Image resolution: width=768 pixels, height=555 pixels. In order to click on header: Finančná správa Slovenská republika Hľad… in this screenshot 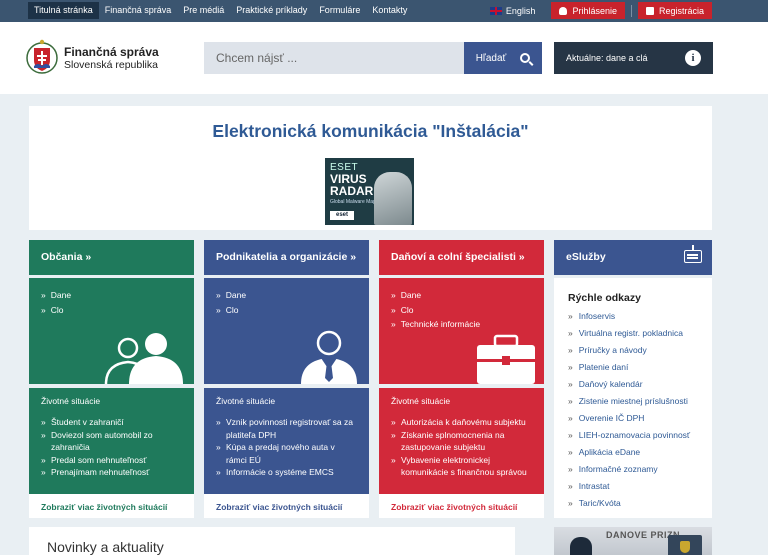, I will do `click(384, 58)`.